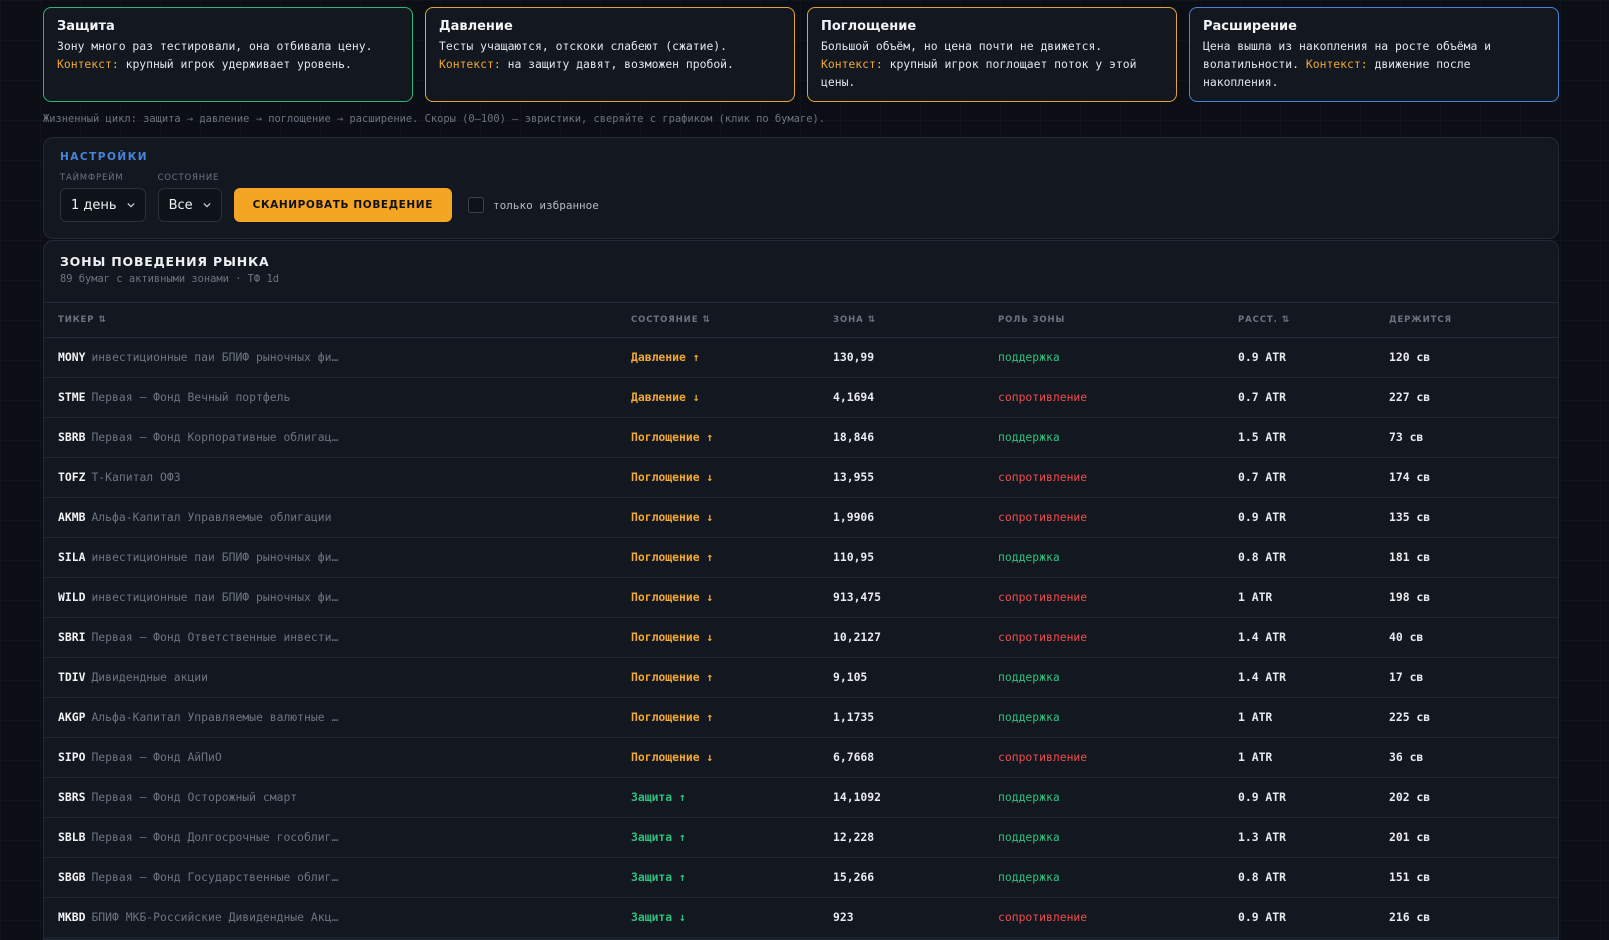 This screenshot has width=1609, height=940. What do you see at coordinates (854, 837) in the screenshot?
I see `zone-price: 12,228` at bounding box center [854, 837].